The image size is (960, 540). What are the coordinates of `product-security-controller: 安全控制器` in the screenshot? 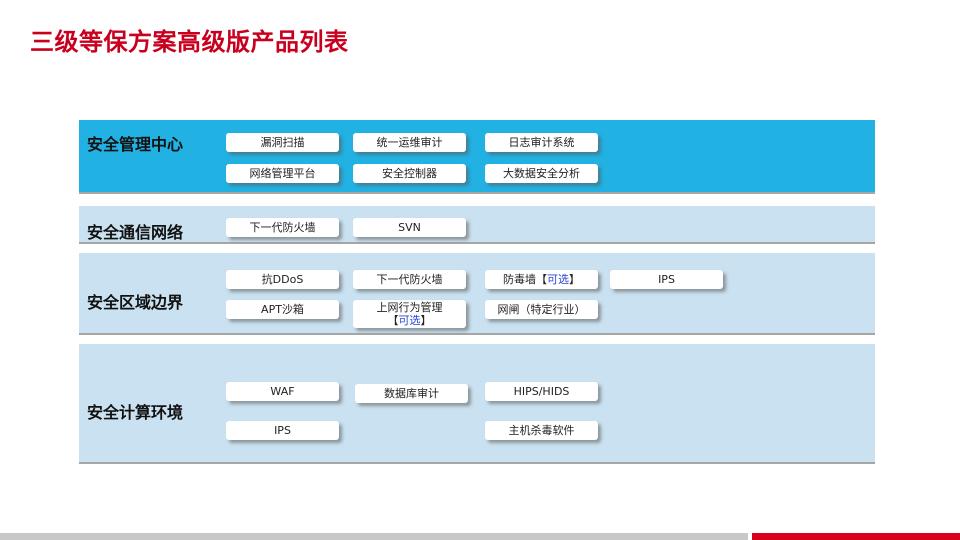 It's located at (409, 173).